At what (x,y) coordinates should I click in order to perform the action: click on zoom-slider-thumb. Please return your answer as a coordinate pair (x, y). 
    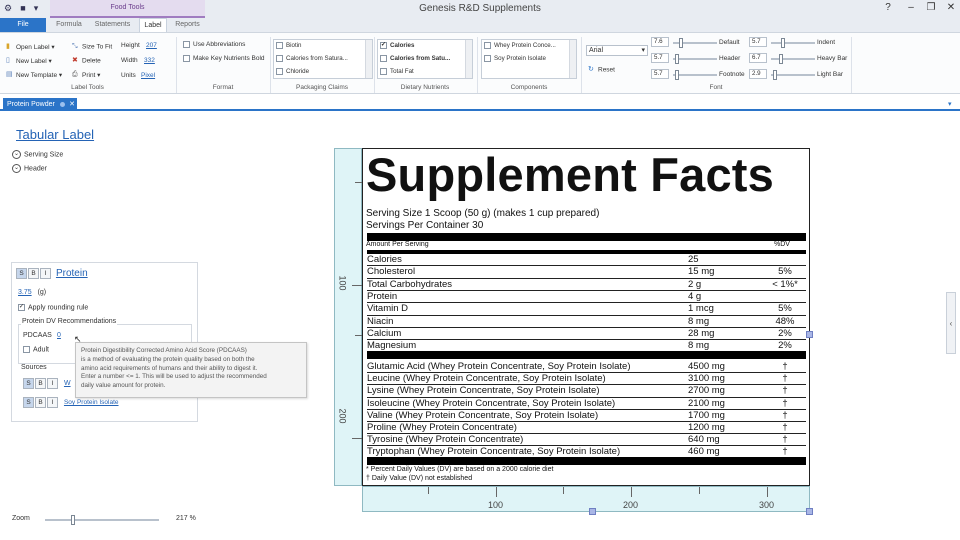
    Looking at the image, I should click on (73, 520).